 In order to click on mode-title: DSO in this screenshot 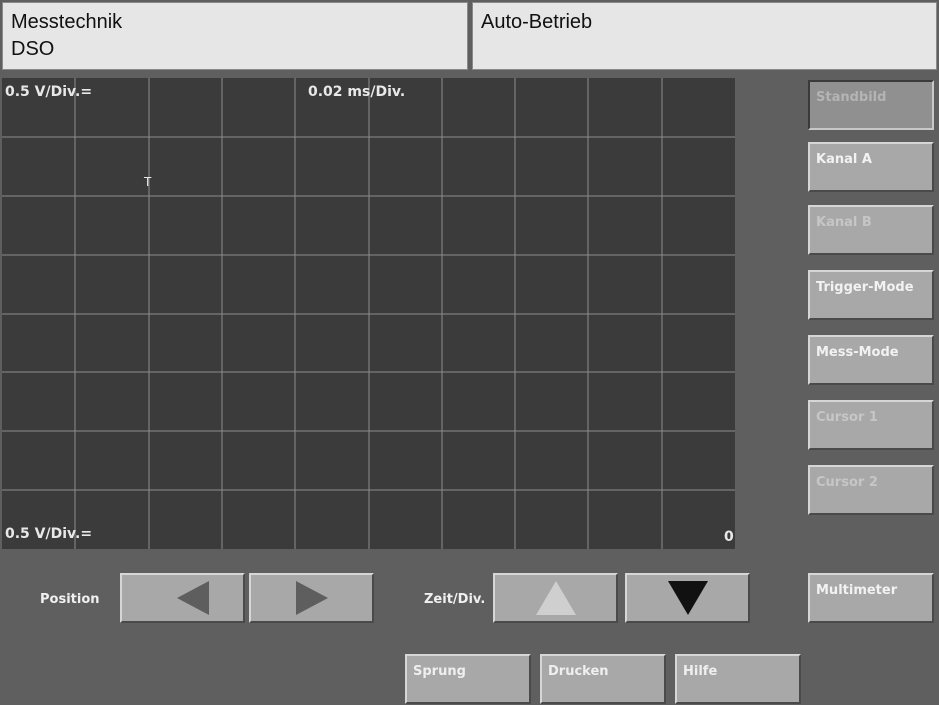, I will do `click(33, 49)`.